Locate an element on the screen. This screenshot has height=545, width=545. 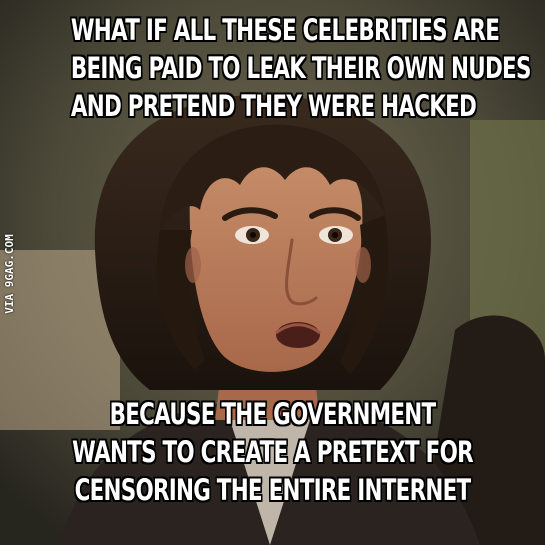
bottom-caption-line: WANTS TO CREATE A PRETEXT FOR is located at coordinates (272, 452).